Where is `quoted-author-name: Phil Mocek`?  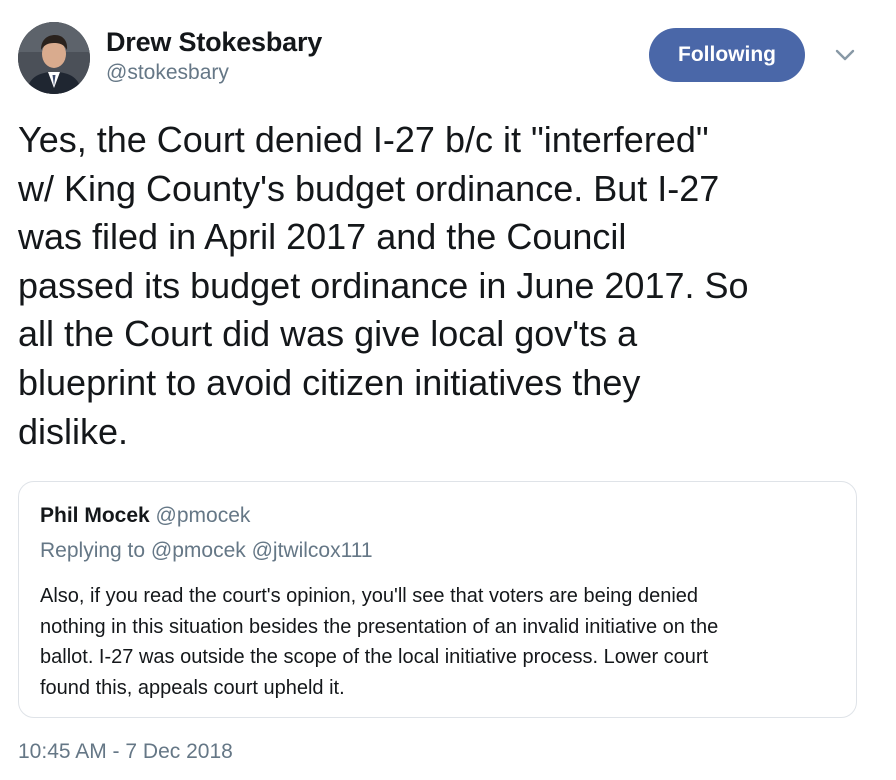
quoted-author-name: Phil Mocek is located at coordinates (95, 515).